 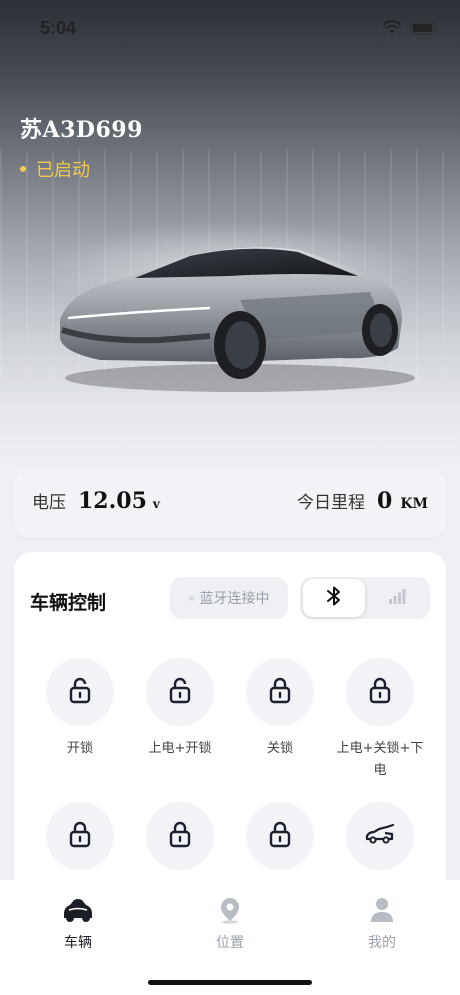 I want to click on car-icon, so click(x=78, y=913).